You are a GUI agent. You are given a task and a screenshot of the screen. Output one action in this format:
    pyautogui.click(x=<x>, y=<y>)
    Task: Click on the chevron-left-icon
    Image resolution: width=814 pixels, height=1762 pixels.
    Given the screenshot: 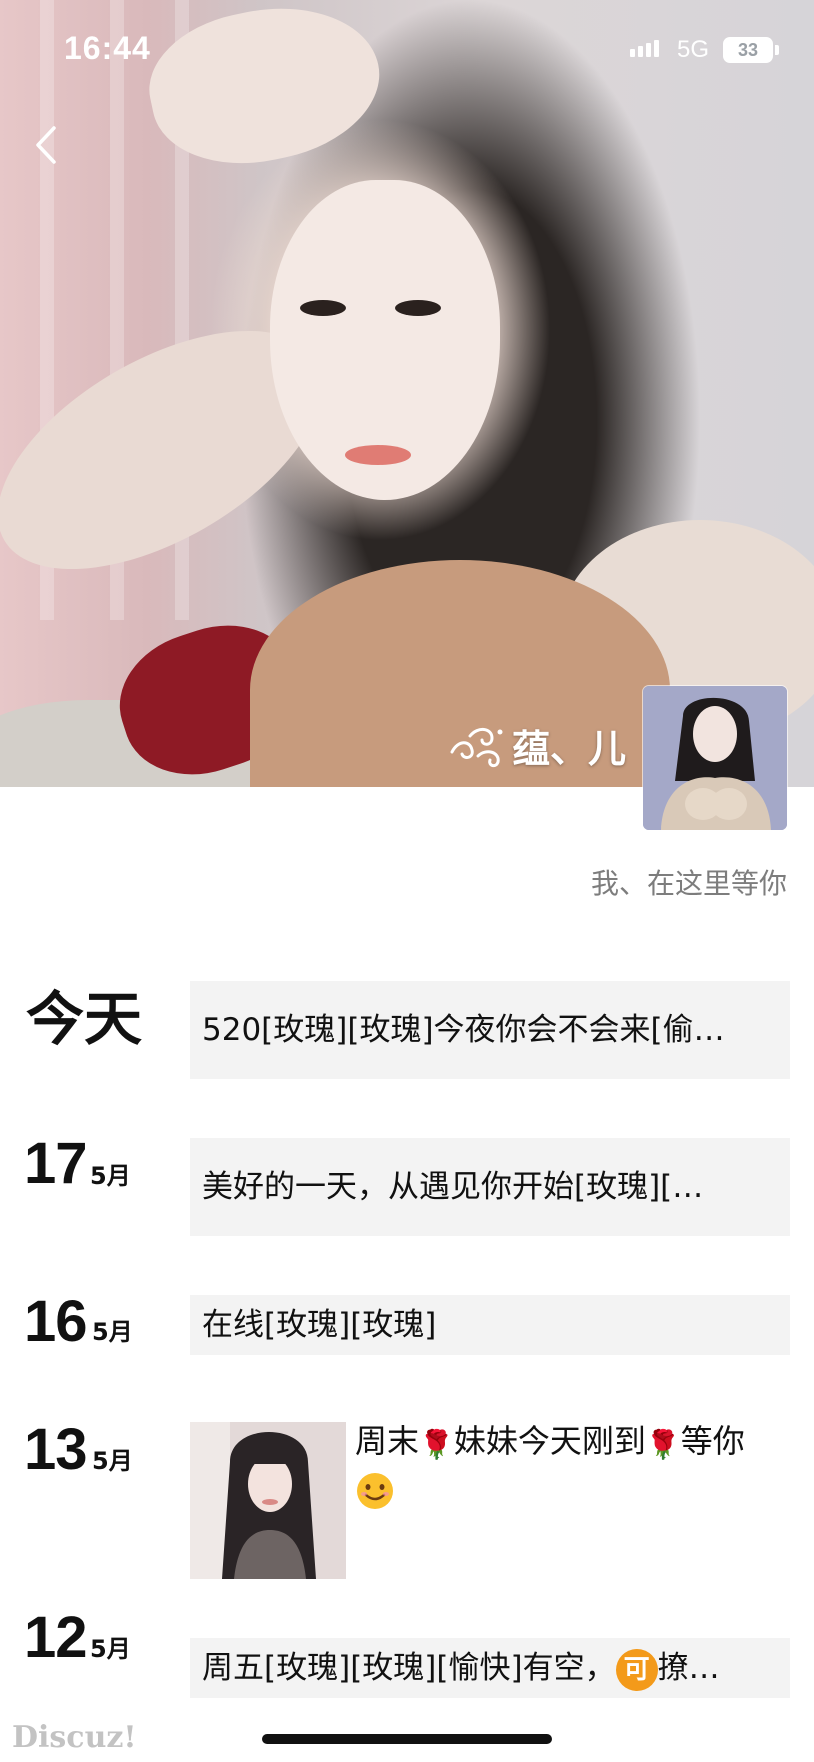 What is the action you would take?
    pyautogui.click(x=46, y=145)
    